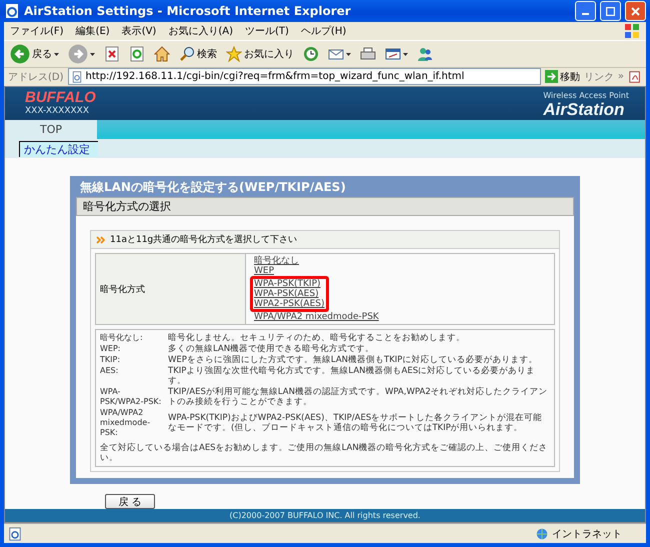 This screenshot has width=650, height=547. I want to click on copyright-text: (C)2000-2007 BUFFALO INC. All rights reserved., so click(325, 515).